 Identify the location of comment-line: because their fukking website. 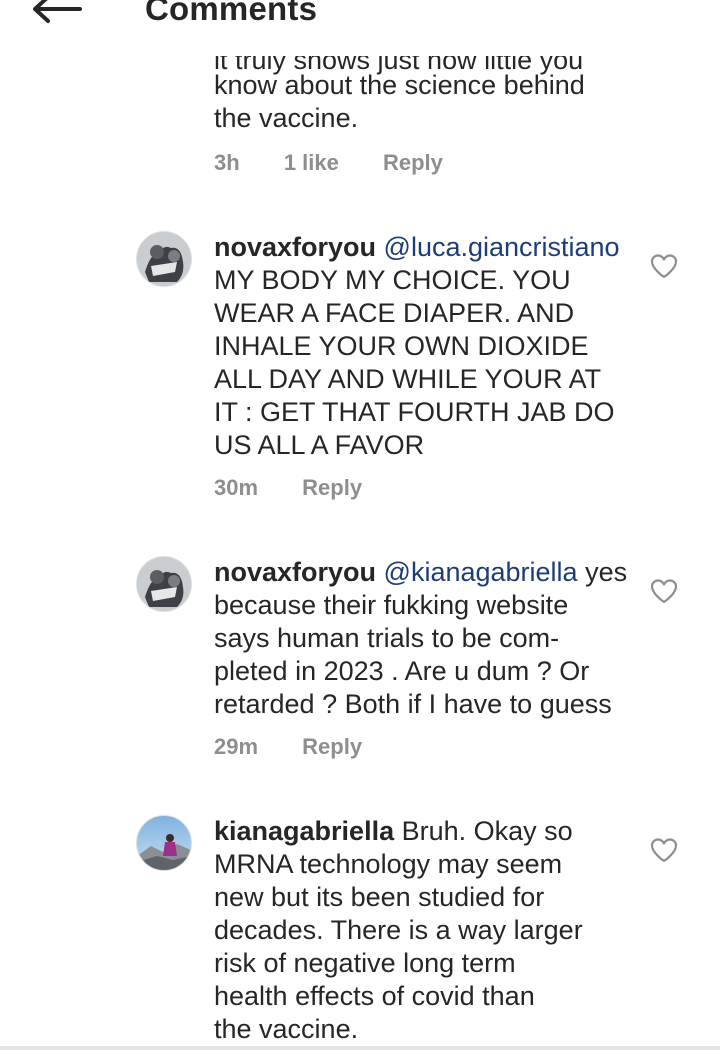
(391, 605).